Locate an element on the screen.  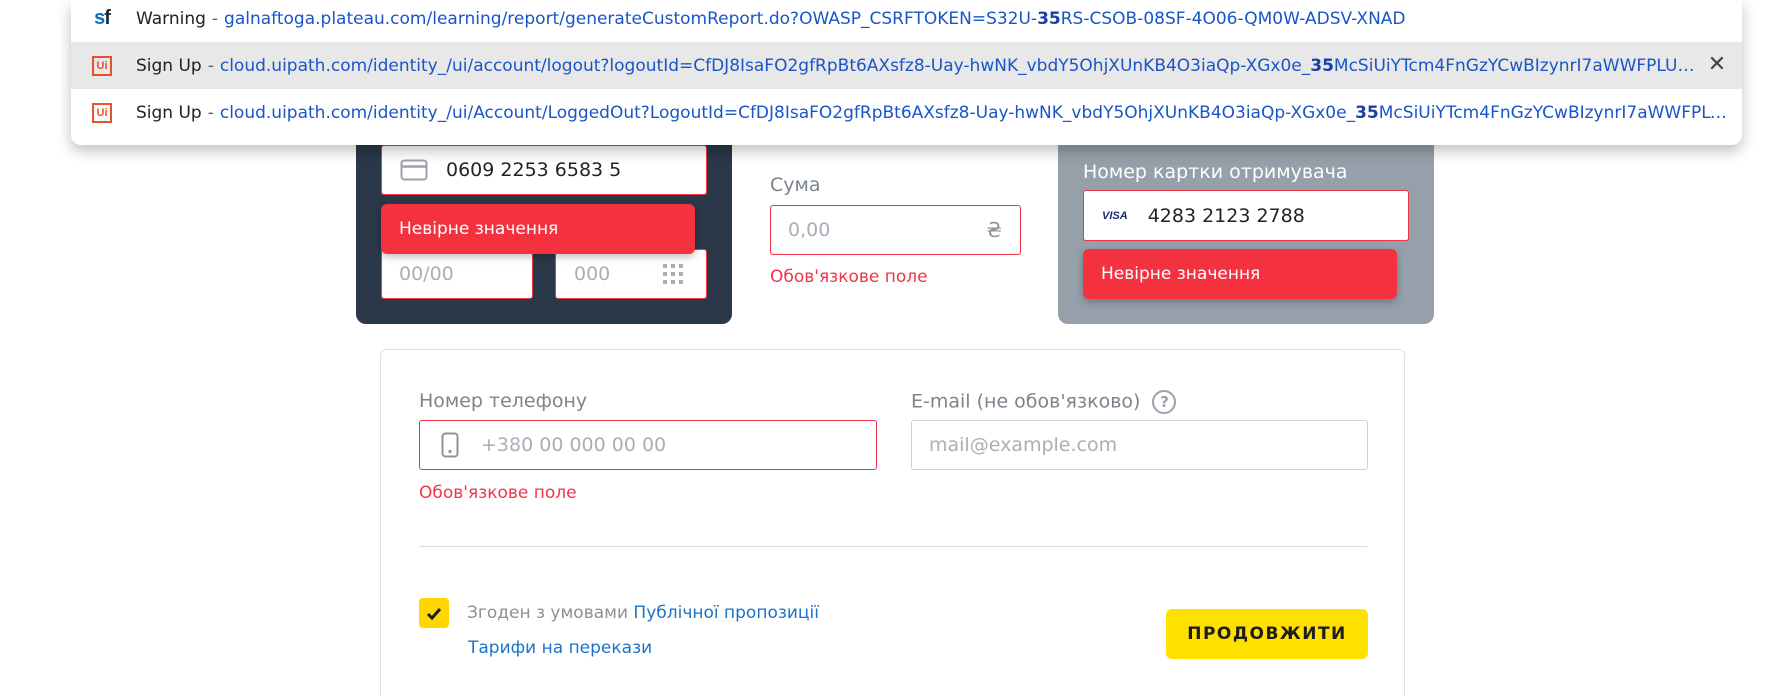
continue-button: ПРОДОВЖИТИ is located at coordinates (1267, 634).